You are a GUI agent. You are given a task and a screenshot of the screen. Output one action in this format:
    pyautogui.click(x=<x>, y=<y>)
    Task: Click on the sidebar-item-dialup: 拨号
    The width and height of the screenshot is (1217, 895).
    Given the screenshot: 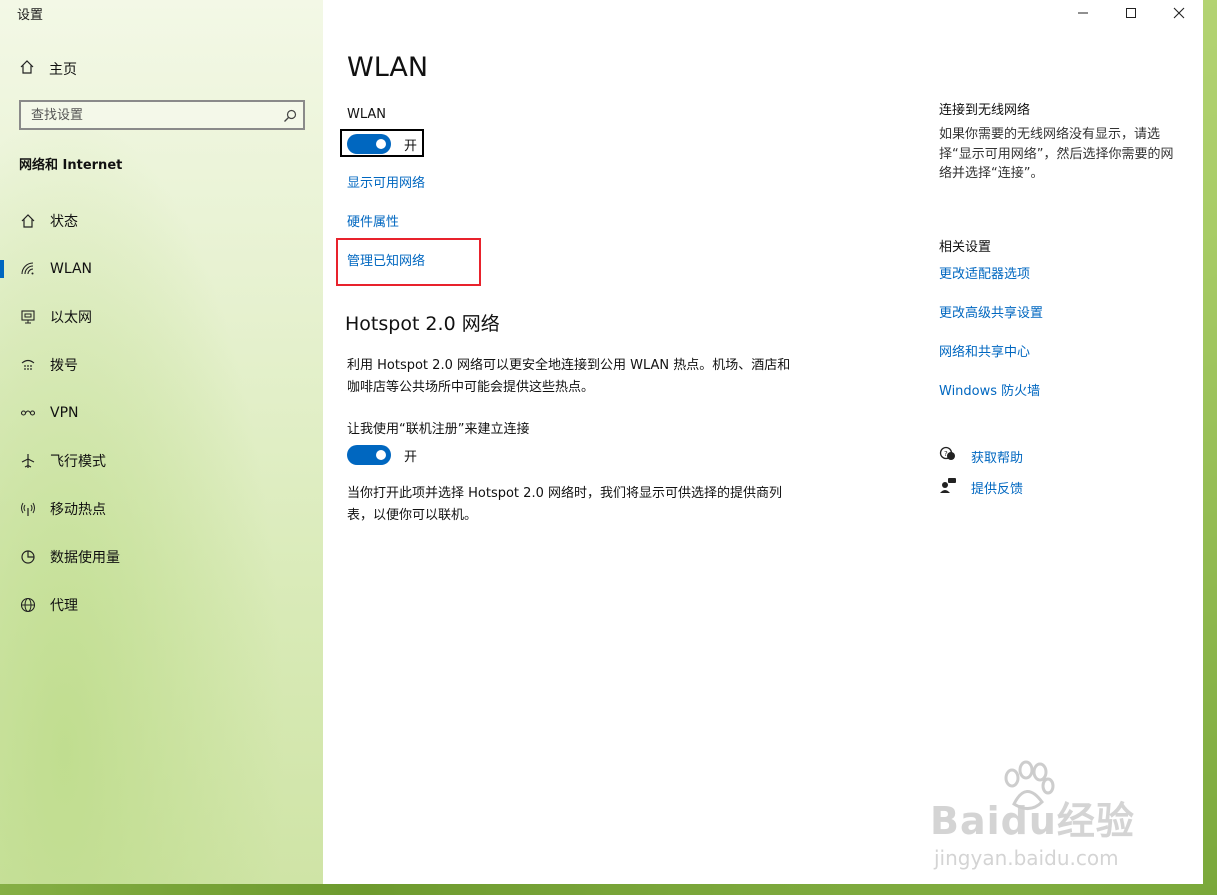 What is the action you would take?
    pyautogui.click(x=161, y=365)
    